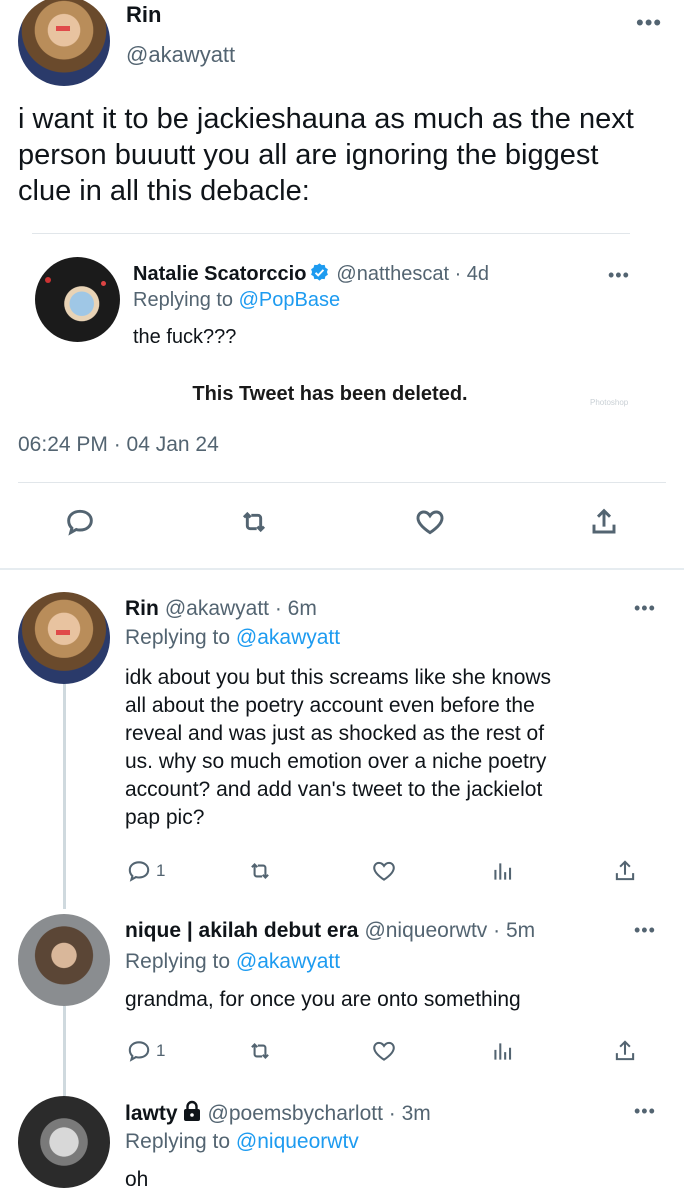  Describe the element at coordinates (331, 233) in the screenshot. I see `quote-divider` at that location.